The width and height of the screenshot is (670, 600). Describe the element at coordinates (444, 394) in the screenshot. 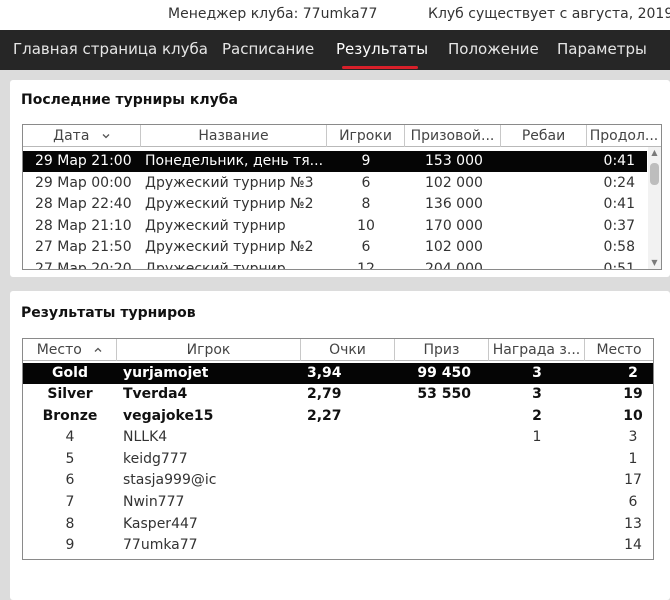

I see `row-prize: 53 550` at that location.